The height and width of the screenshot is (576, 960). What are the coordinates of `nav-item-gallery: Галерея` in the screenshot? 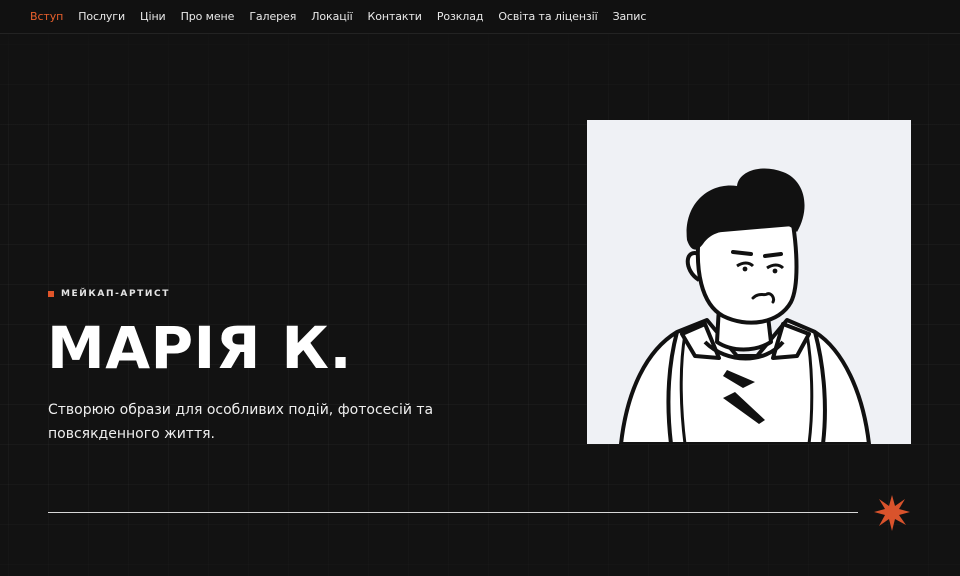 It's located at (272, 16).